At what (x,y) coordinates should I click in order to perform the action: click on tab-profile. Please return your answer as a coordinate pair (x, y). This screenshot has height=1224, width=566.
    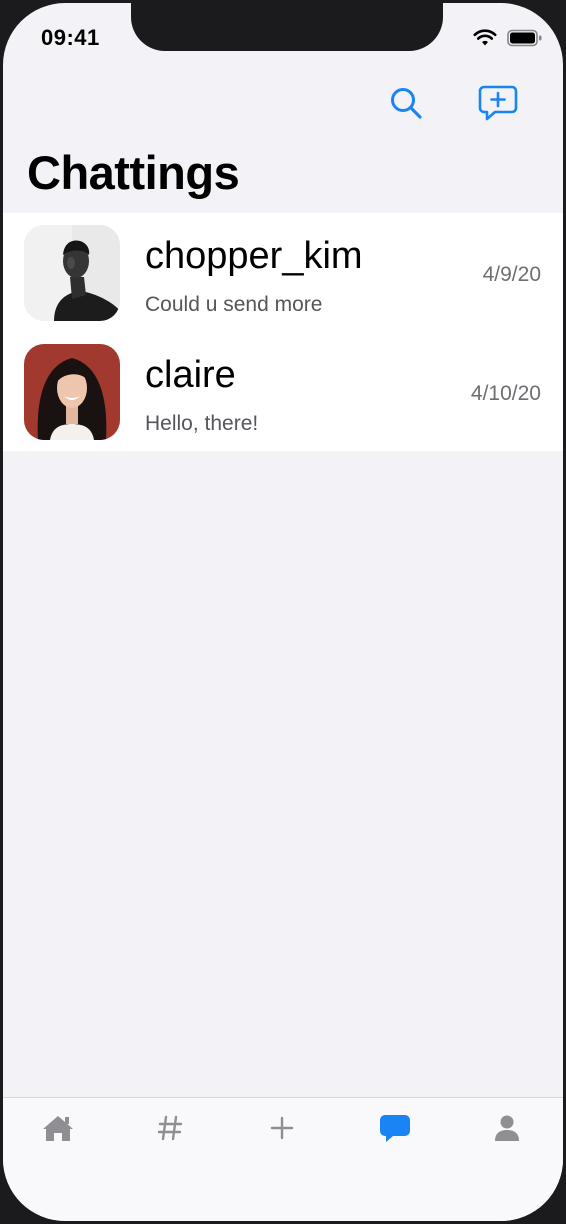
    Looking at the image, I should click on (507, 1130).